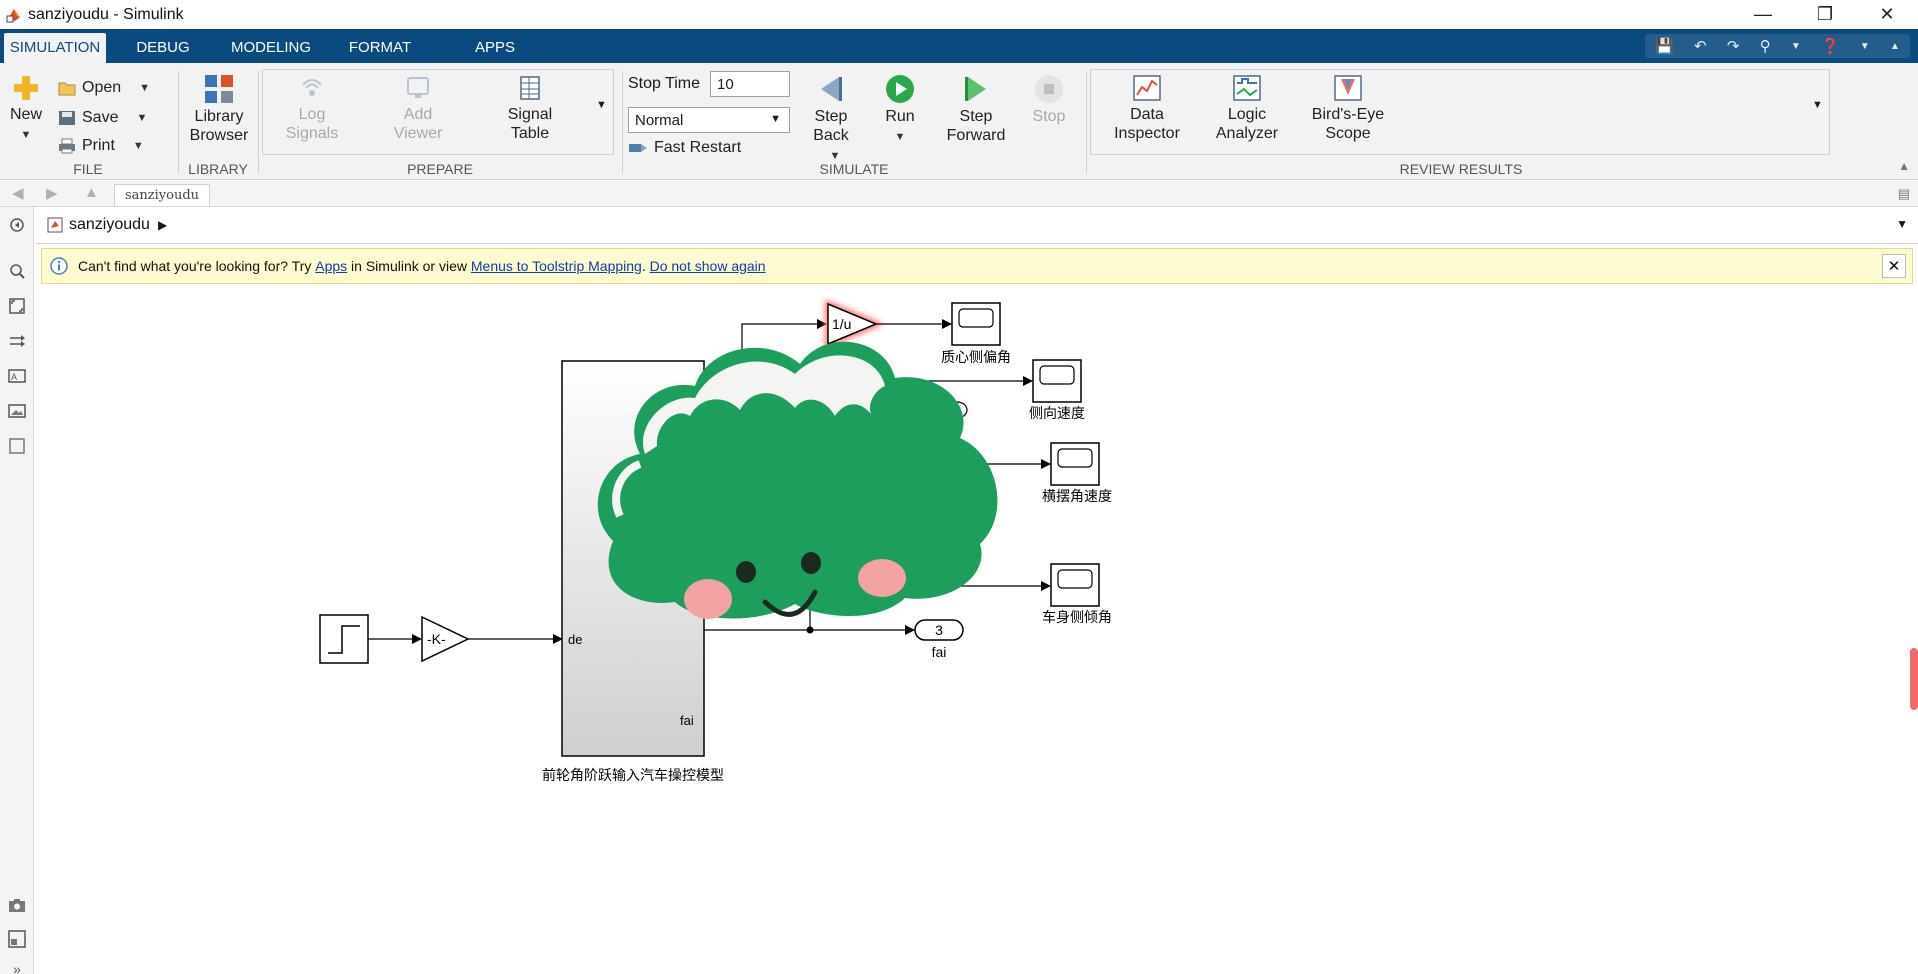  Describe the element at coordinates (440, 169) in the screenshot. I see `prepare-section-label: PREPARE` at that location.